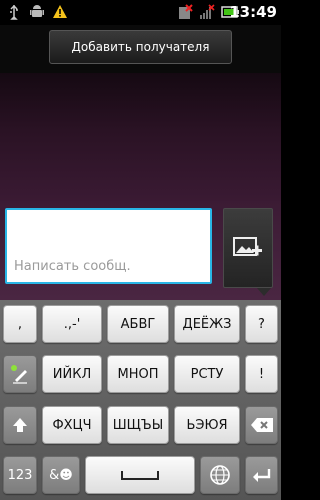 This screenshot has width=320, height=500. Describe the element at coordinates (138, 324) in the screenshot. I see `key-abvg: АБВГ` at that location.